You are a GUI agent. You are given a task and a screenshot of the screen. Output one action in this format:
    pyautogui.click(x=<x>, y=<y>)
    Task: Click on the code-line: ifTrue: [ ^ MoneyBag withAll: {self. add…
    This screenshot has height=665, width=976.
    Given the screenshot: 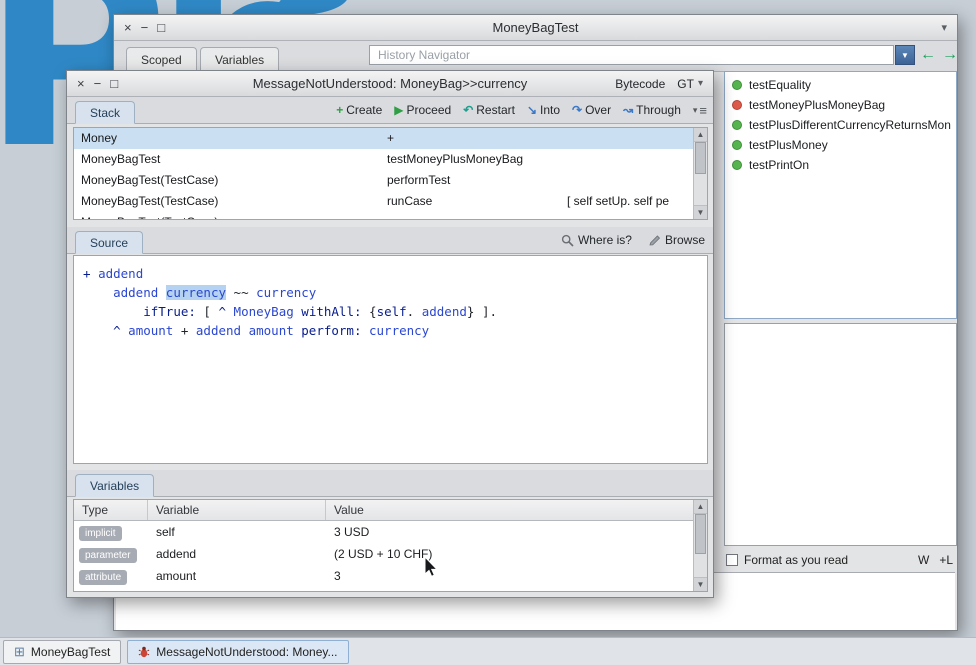 What is the action you would take?
    pyautogui.click(x=395, y=311)
    